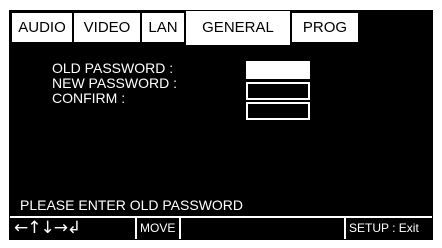 The image size is (442, 248). I want to click on tab-audio: AUDIO, so click(42, 27).